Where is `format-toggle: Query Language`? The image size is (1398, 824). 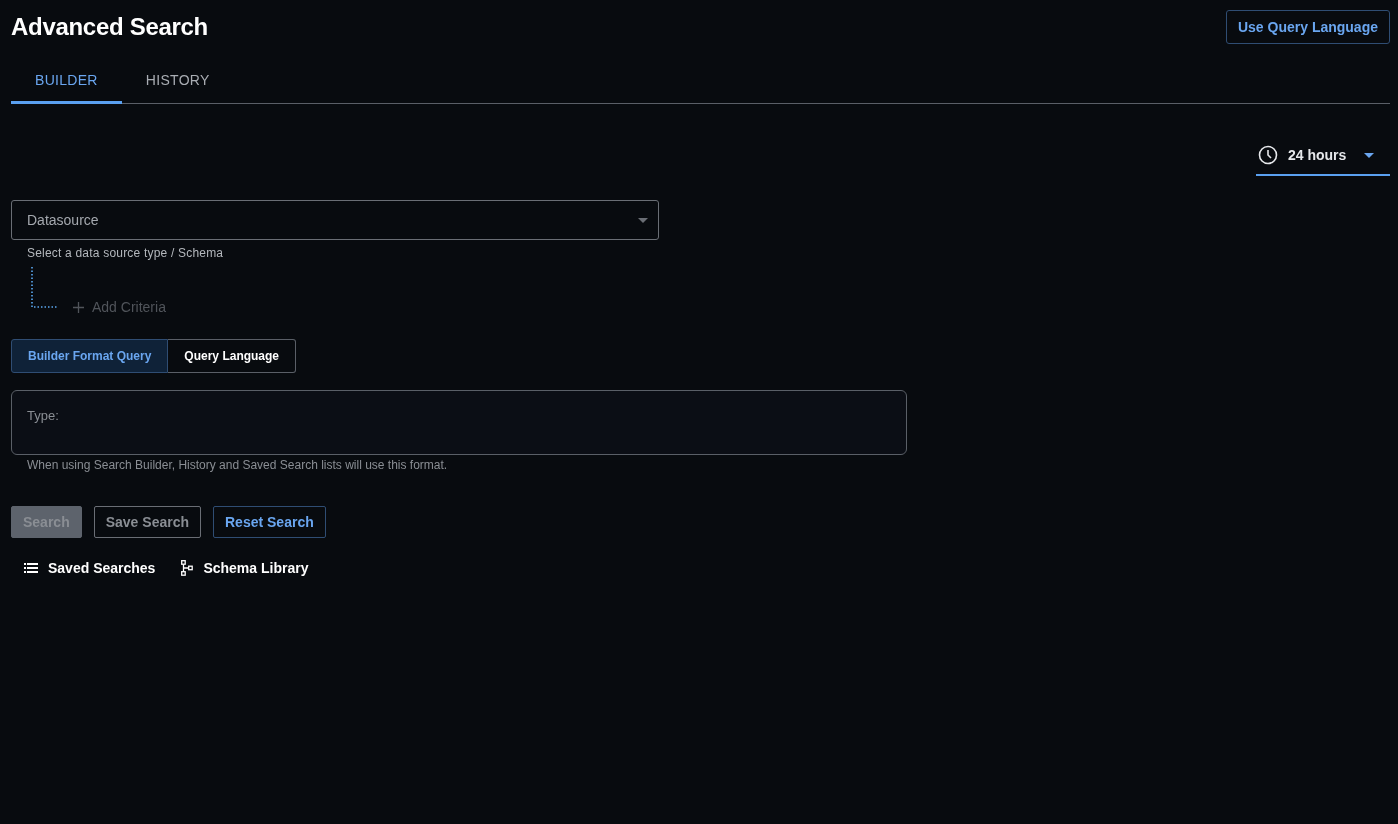 format-toggle: Query Language is located at coordinates (232, 356).